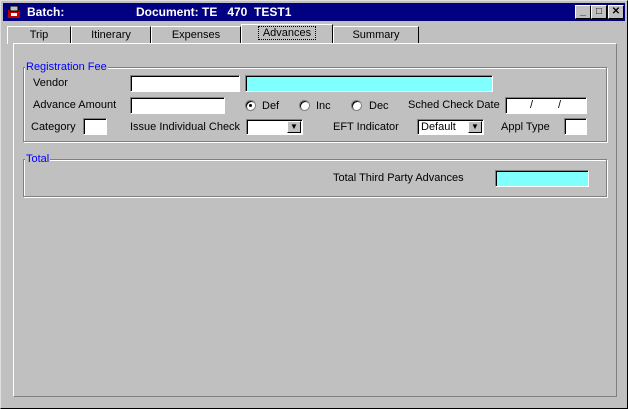  I want to click on tab-label: Trip, so click(39, 35).